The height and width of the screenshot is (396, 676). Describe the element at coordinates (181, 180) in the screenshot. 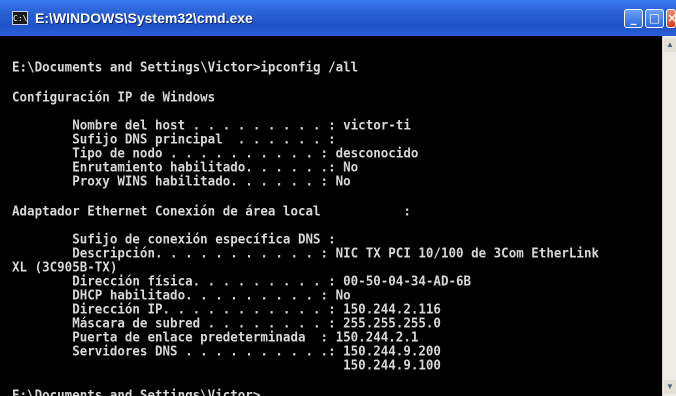

I see `console-line: Proxy WINS habilitado. . . . . . : No` at that location.